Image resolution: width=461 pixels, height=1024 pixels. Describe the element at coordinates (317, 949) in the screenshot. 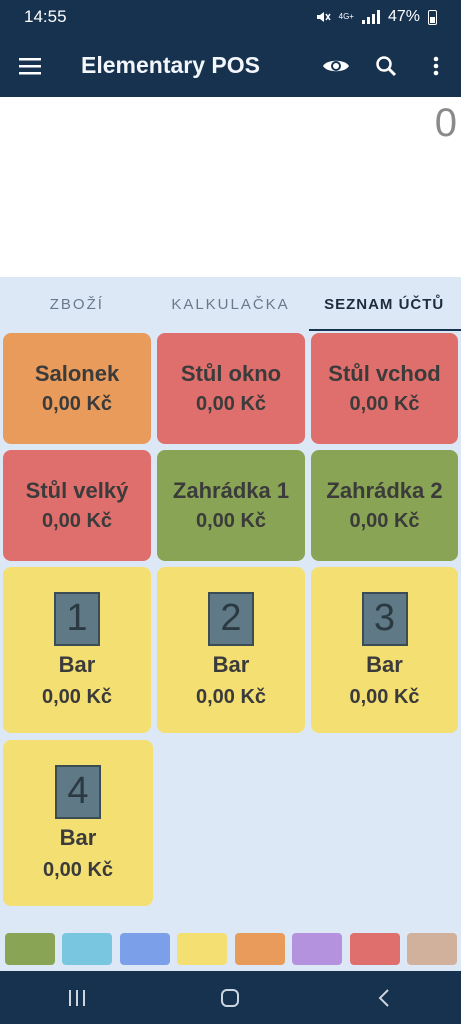

I see `color-swatch-purple` at that location.